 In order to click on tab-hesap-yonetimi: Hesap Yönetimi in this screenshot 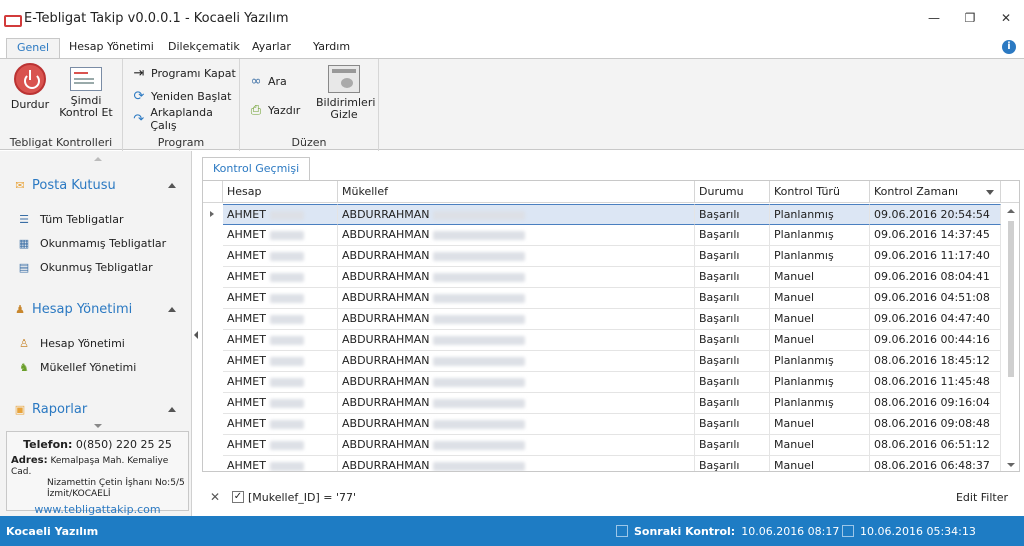, I will do `click(111, 48)`.